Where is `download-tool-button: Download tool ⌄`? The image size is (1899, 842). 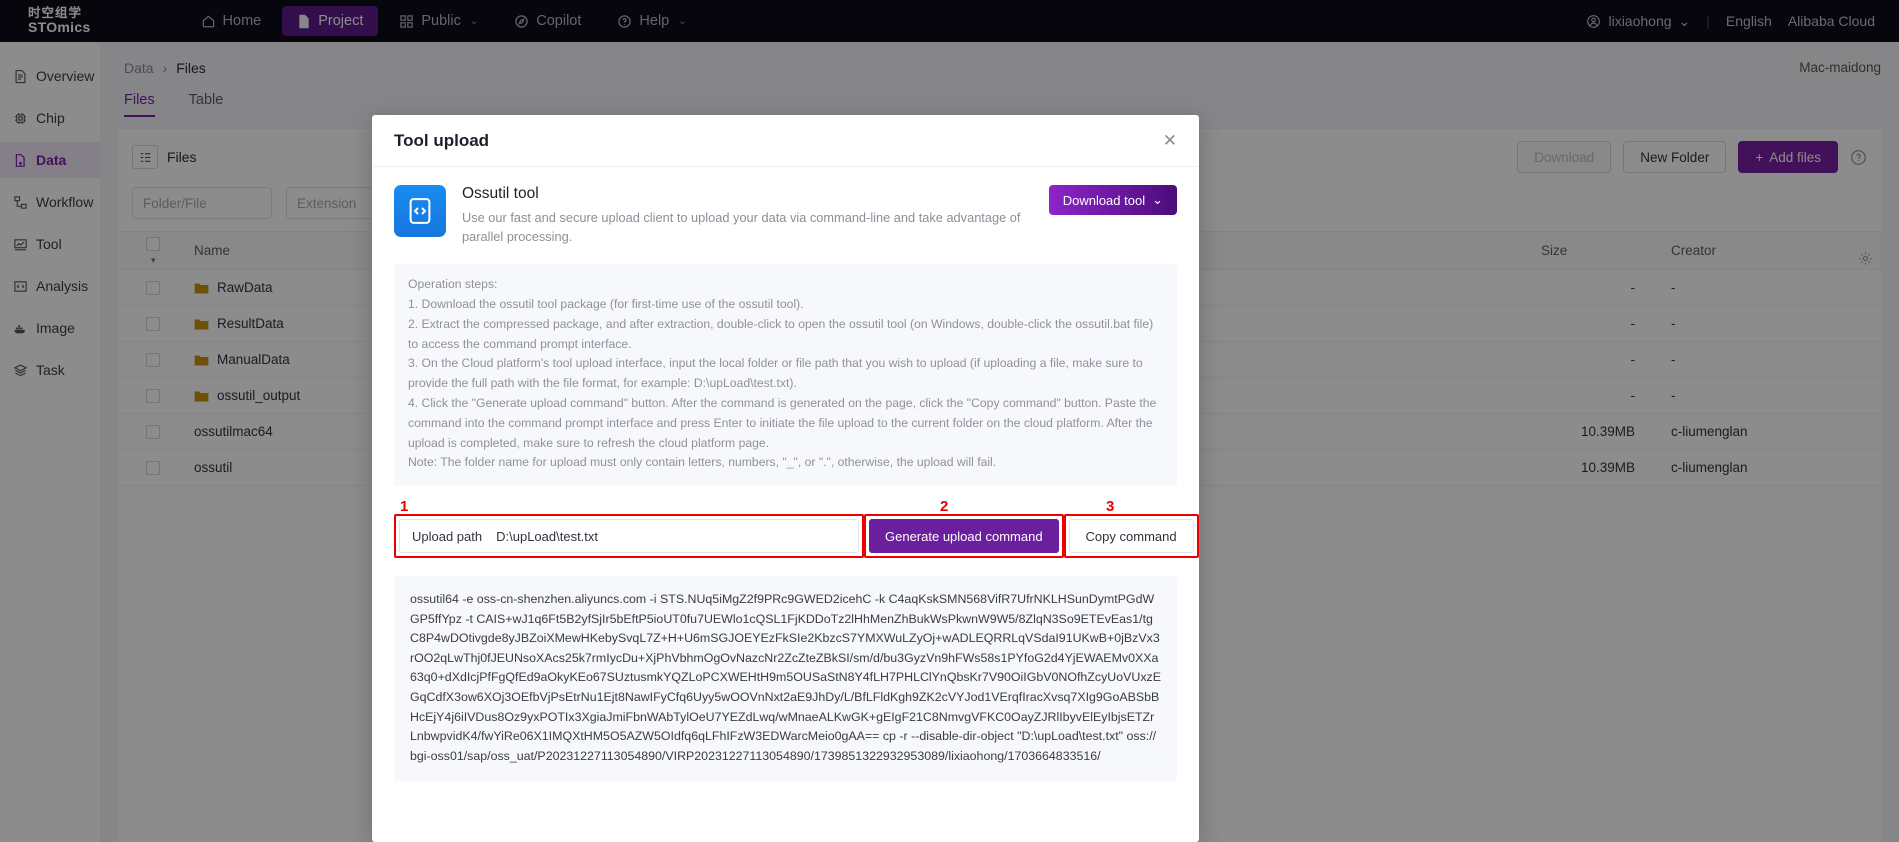 download-tool-button: Download tool ⌄ is located at coordinates (1112, 200).